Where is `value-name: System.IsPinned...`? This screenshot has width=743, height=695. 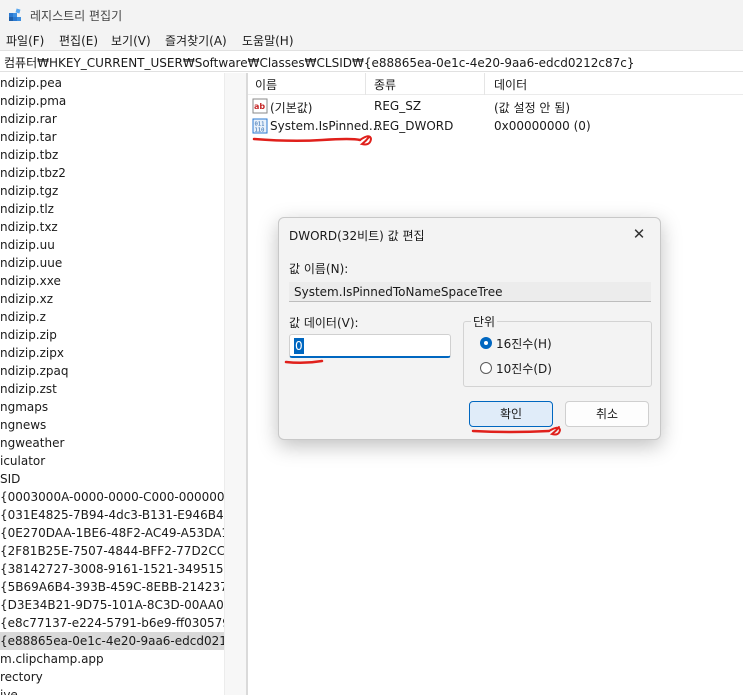
value-name: System.IsPinned... is located at coordinates (325, 126).